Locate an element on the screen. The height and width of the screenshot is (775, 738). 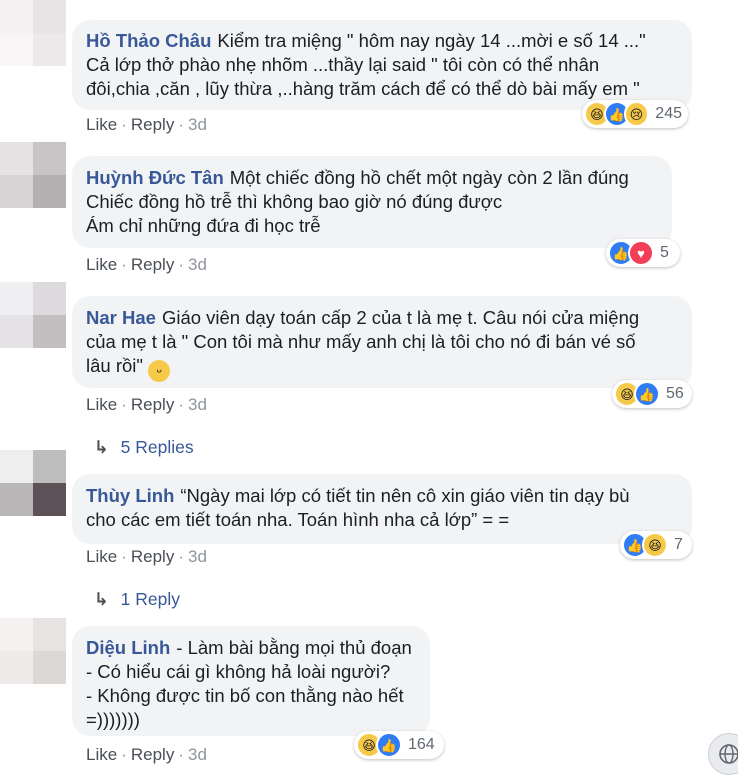
comment-text: - Có hiểu cái gì không hả loài người? is located at coordinates (238, 671).